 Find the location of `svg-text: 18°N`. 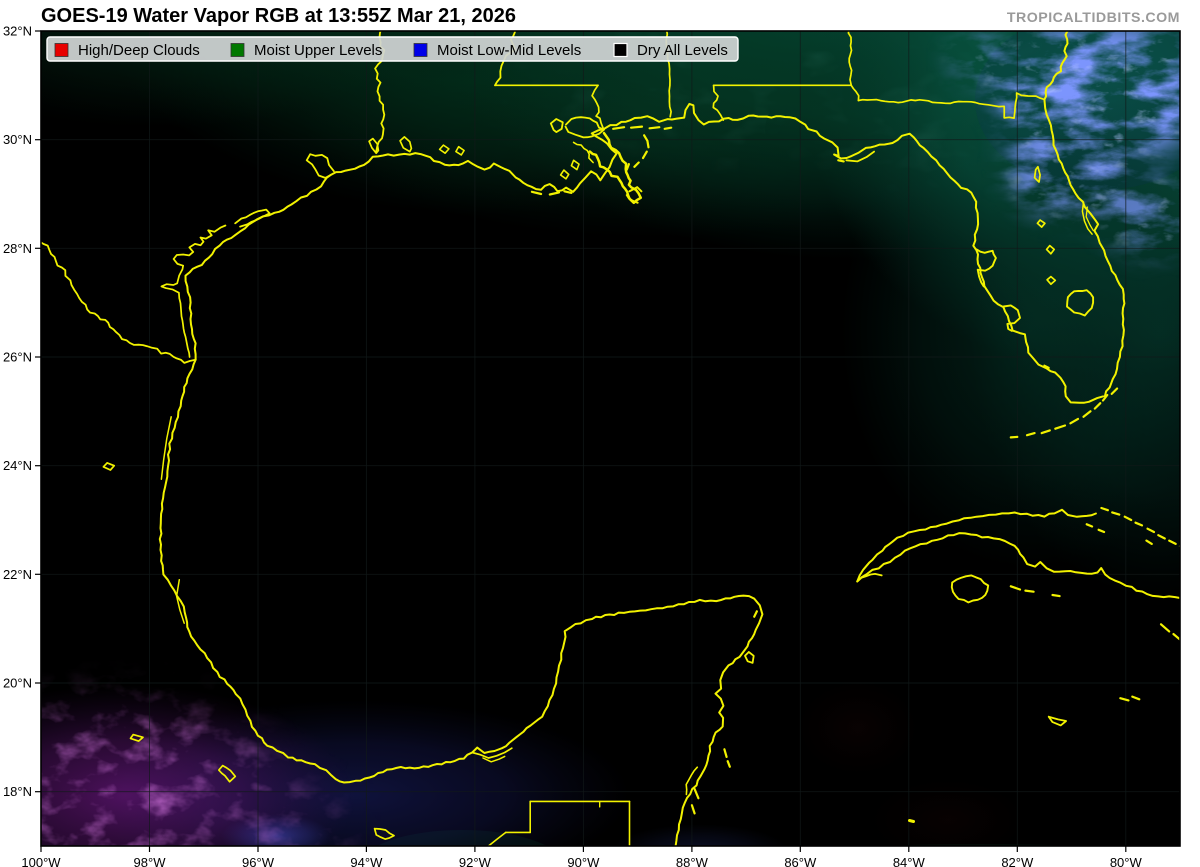

svg-text: 18°N is located at coordinates (17, 791).